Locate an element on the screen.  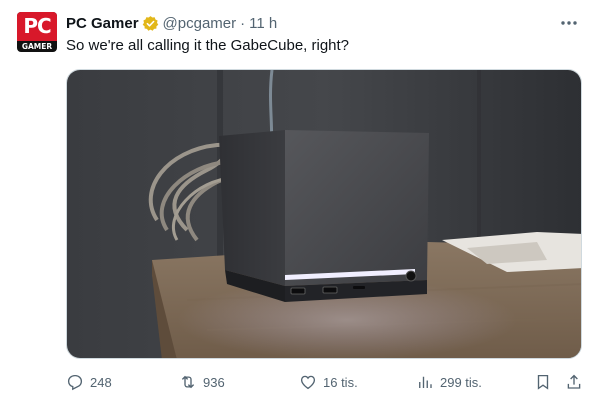
heart-icon is located at coordinates (308, 382).